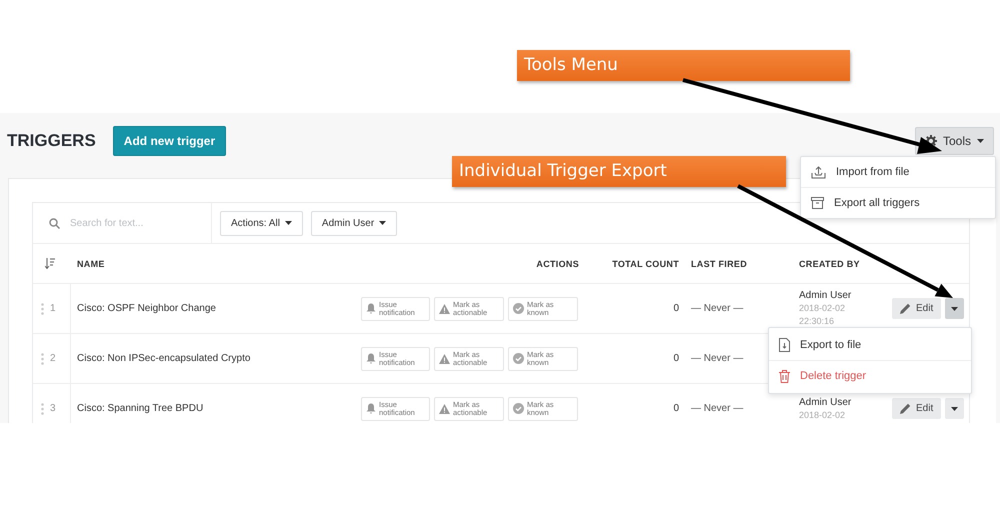 The width and height of the screenshot is (1000, 518). I want to click on archive-box-icon, so click(817, 203).